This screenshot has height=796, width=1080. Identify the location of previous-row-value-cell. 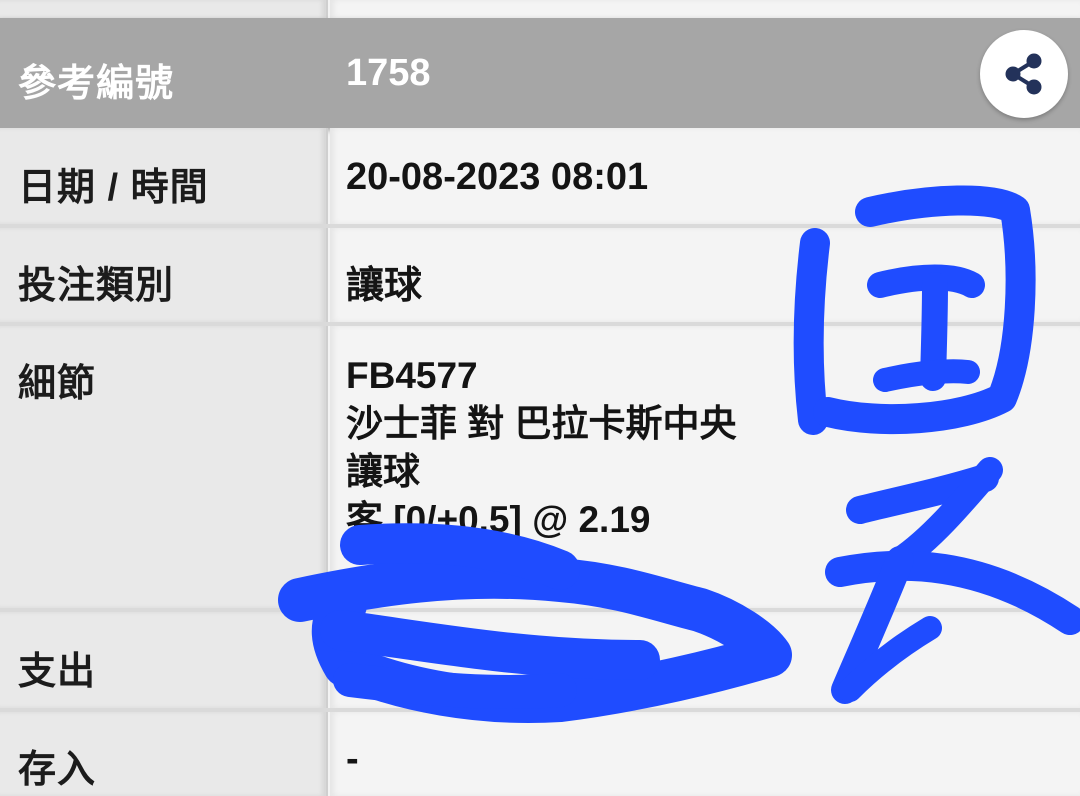
(705, 9).